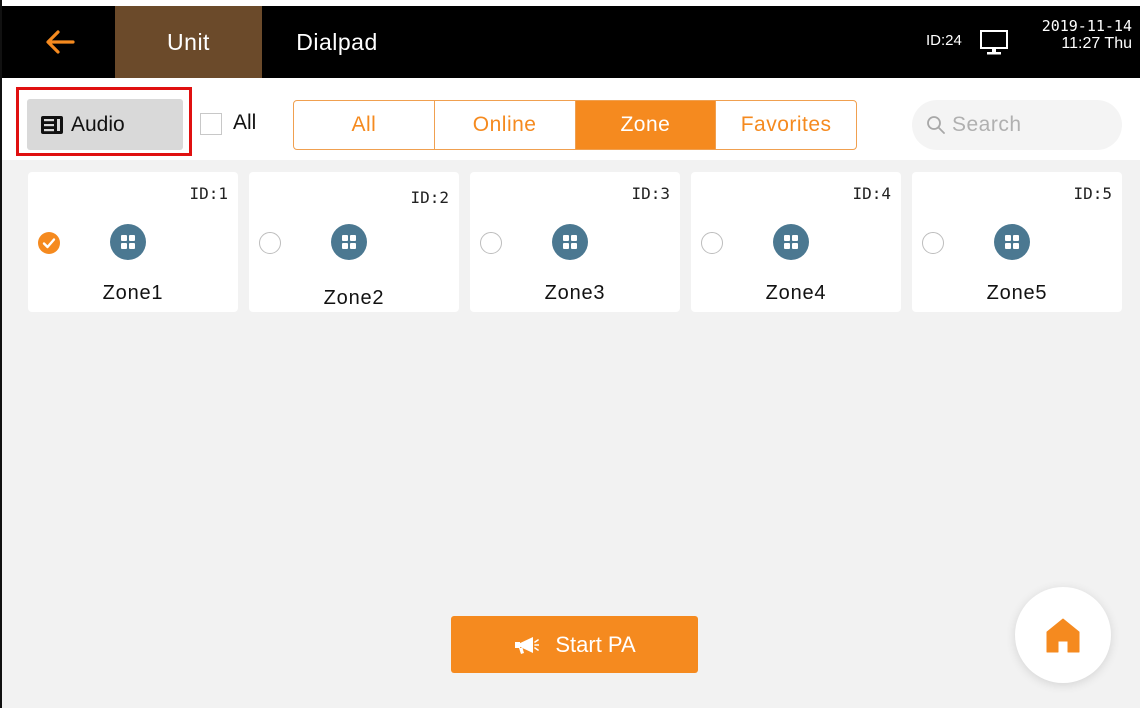 The height and width of the screenshot is (708, 1140). What do you see at coordinates (1096, 43) in the screenshot?
I see `current-time: 11:27 Thu` at bounding box center [1096, 43].